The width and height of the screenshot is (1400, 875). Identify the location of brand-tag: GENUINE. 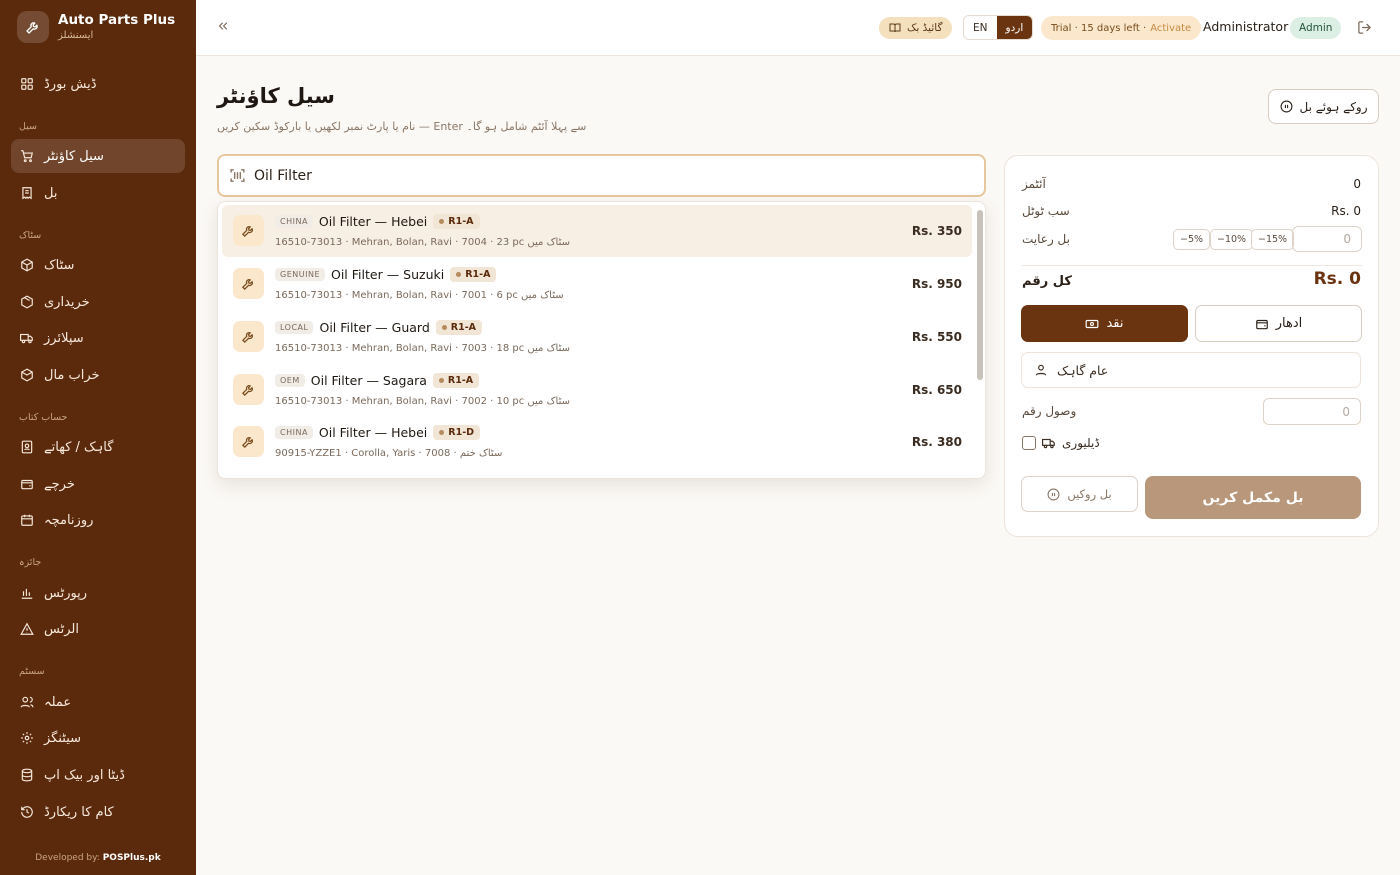
(300, 274).